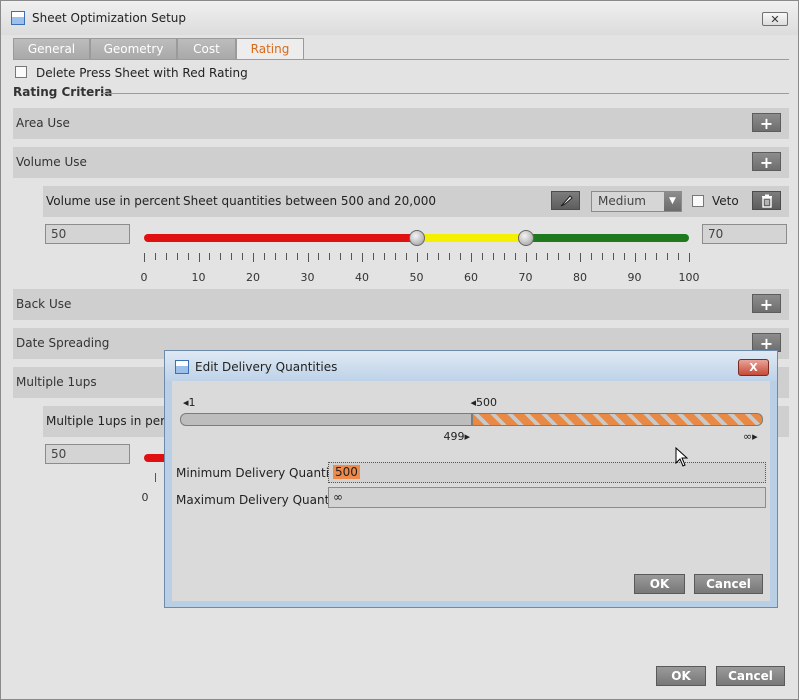  What do you see at coordinates (155, 477) in the screenshot?
I see `multiple-scale-tick` at bounding box center [155, 477].